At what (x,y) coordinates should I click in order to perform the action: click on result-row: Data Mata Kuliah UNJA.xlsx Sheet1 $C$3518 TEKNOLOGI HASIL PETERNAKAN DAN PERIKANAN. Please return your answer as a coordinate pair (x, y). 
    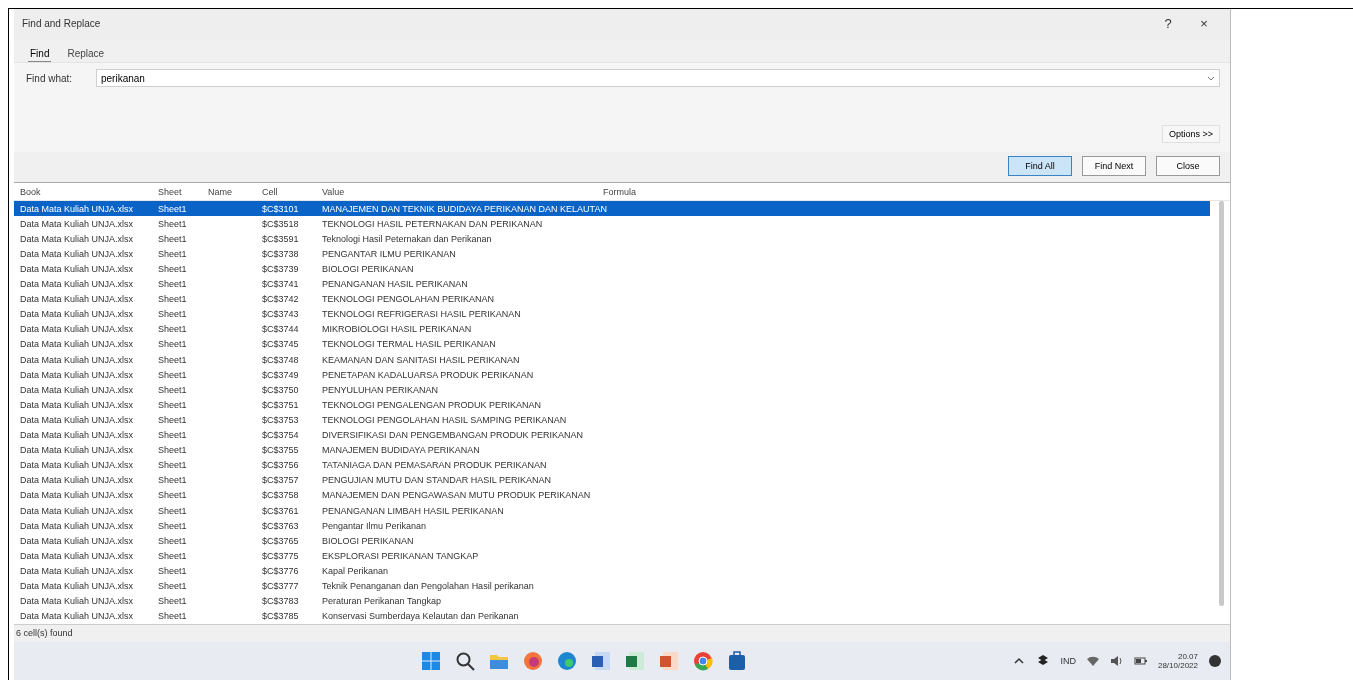
    Looking at the image, I should click on (612, 224).